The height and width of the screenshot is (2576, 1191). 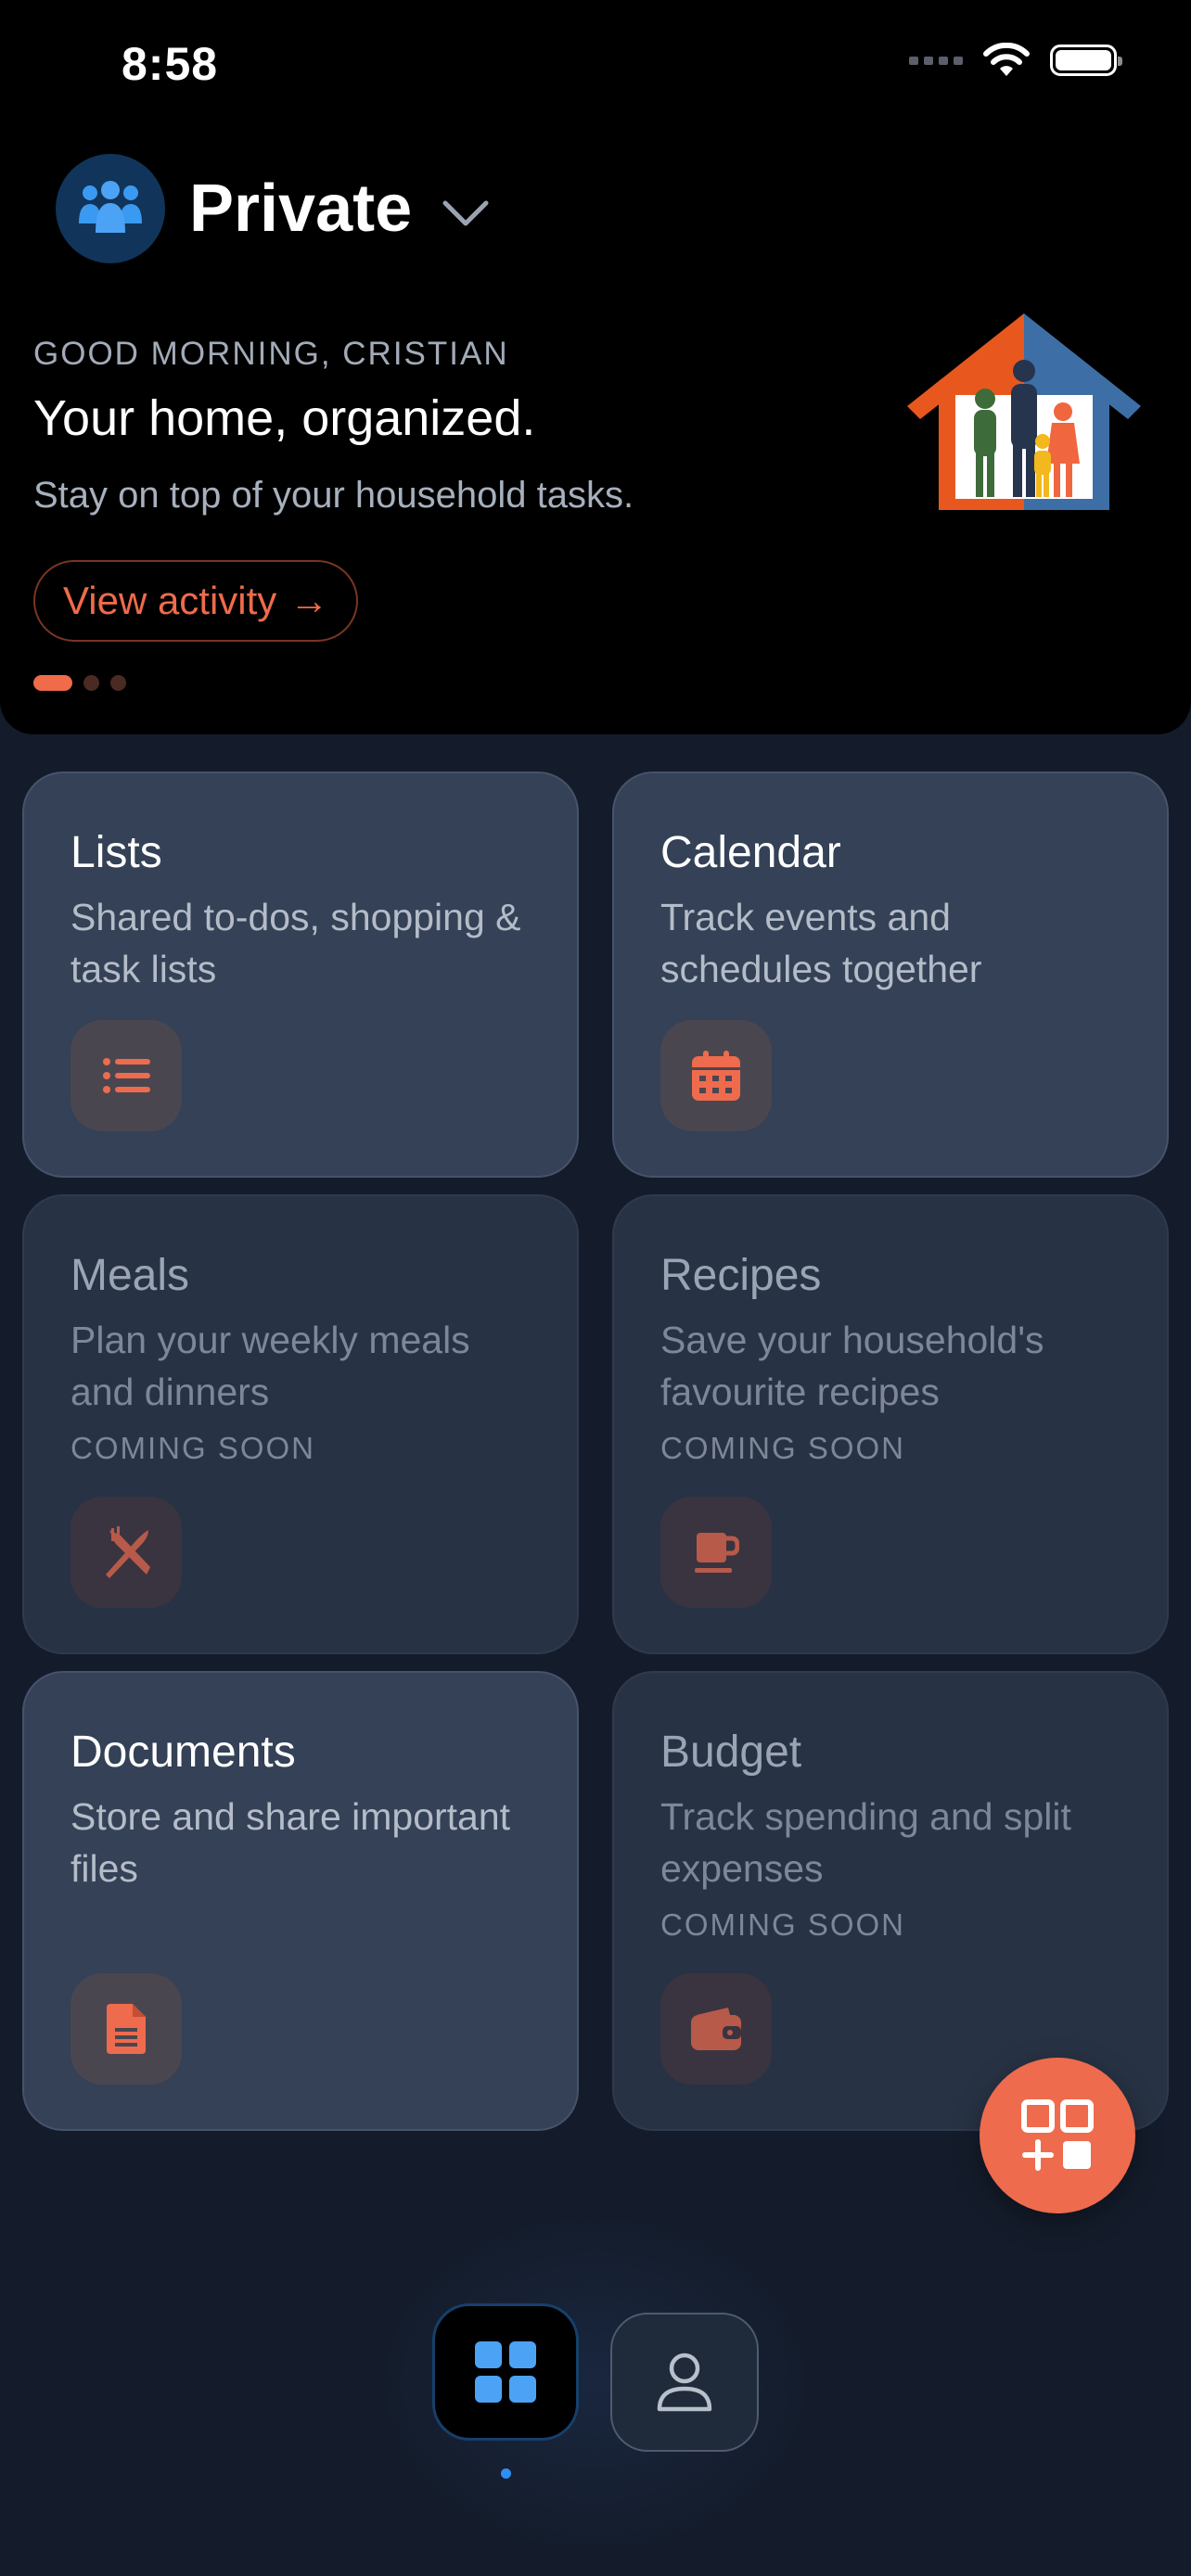 I want to click on card-title: Lists, so click(x=116, y=853).